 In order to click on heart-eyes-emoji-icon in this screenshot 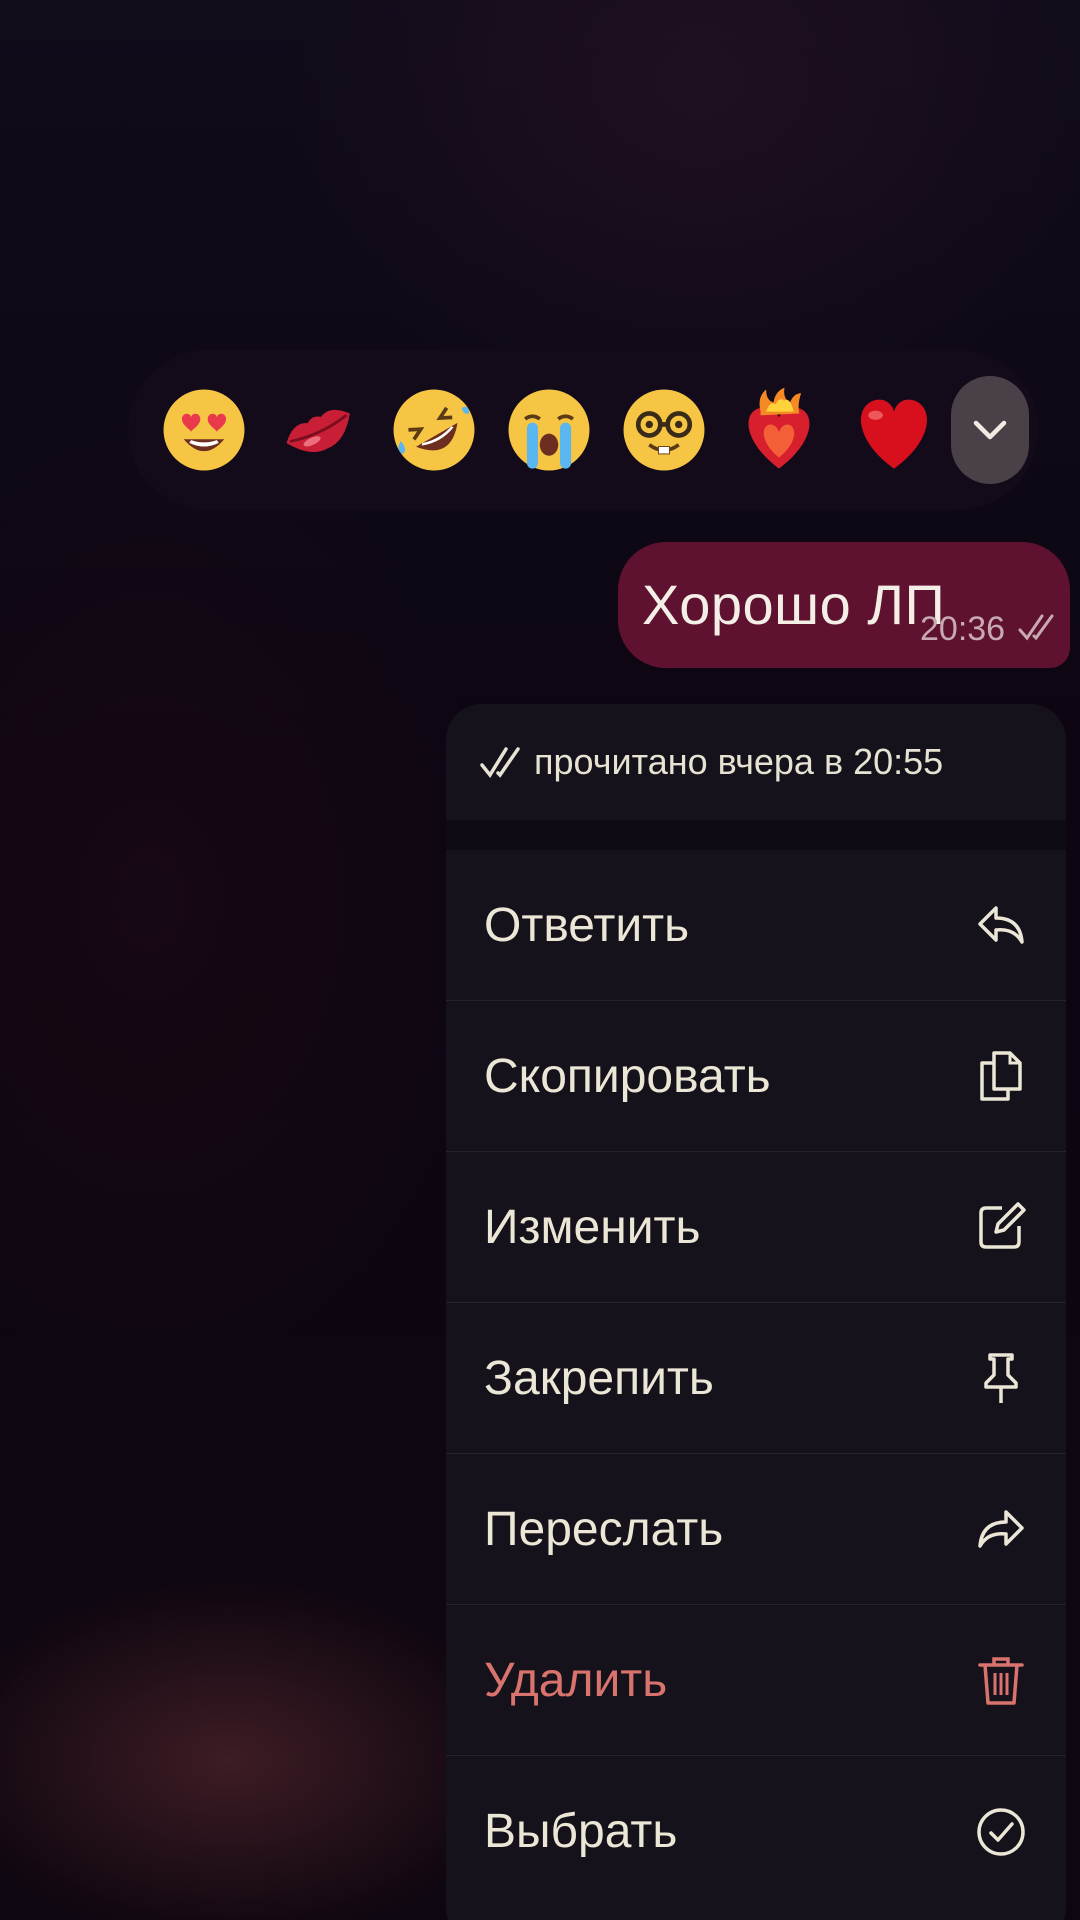, I will do `click(203, 430)`.